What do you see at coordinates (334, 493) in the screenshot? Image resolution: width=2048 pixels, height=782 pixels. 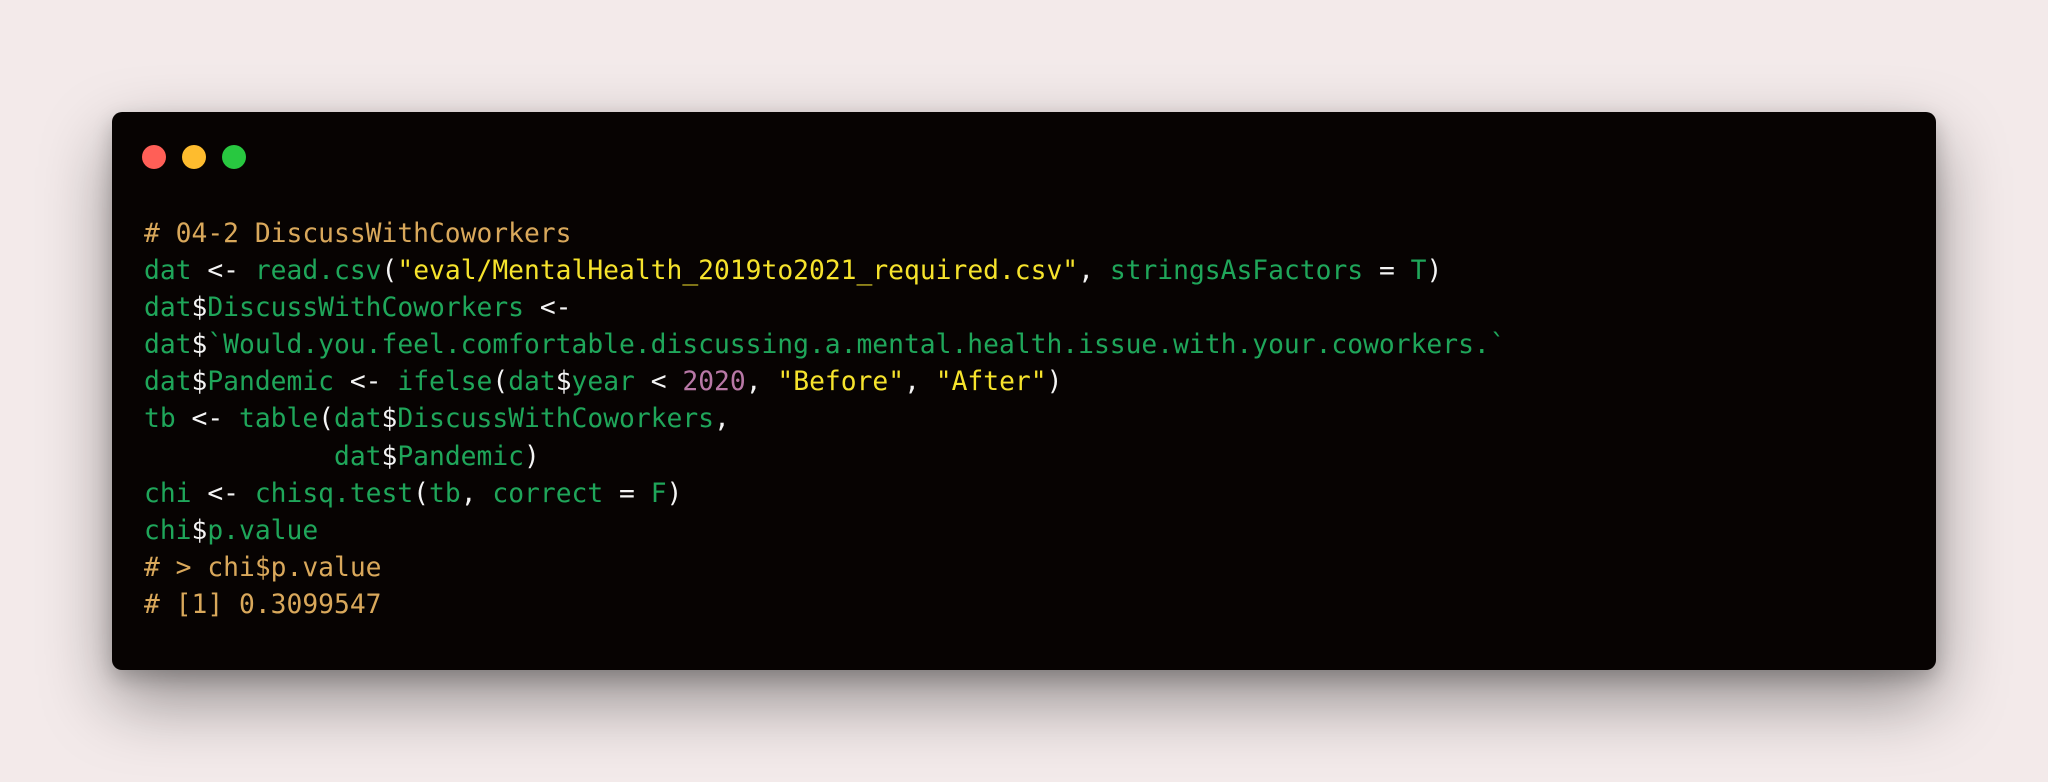 I see `code-identifier: chisq.test` at bounding box center [334, 493].